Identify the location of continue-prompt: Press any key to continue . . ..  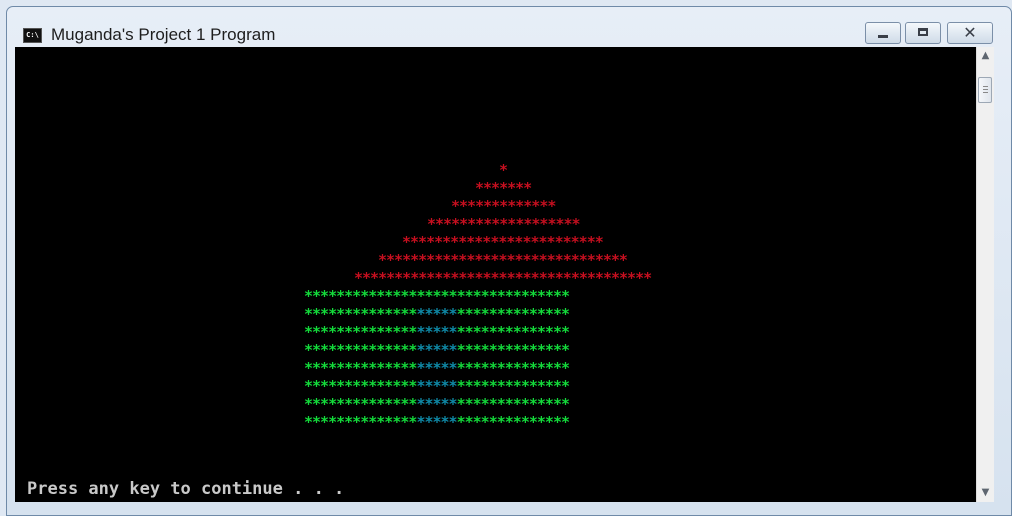
(186, 489).